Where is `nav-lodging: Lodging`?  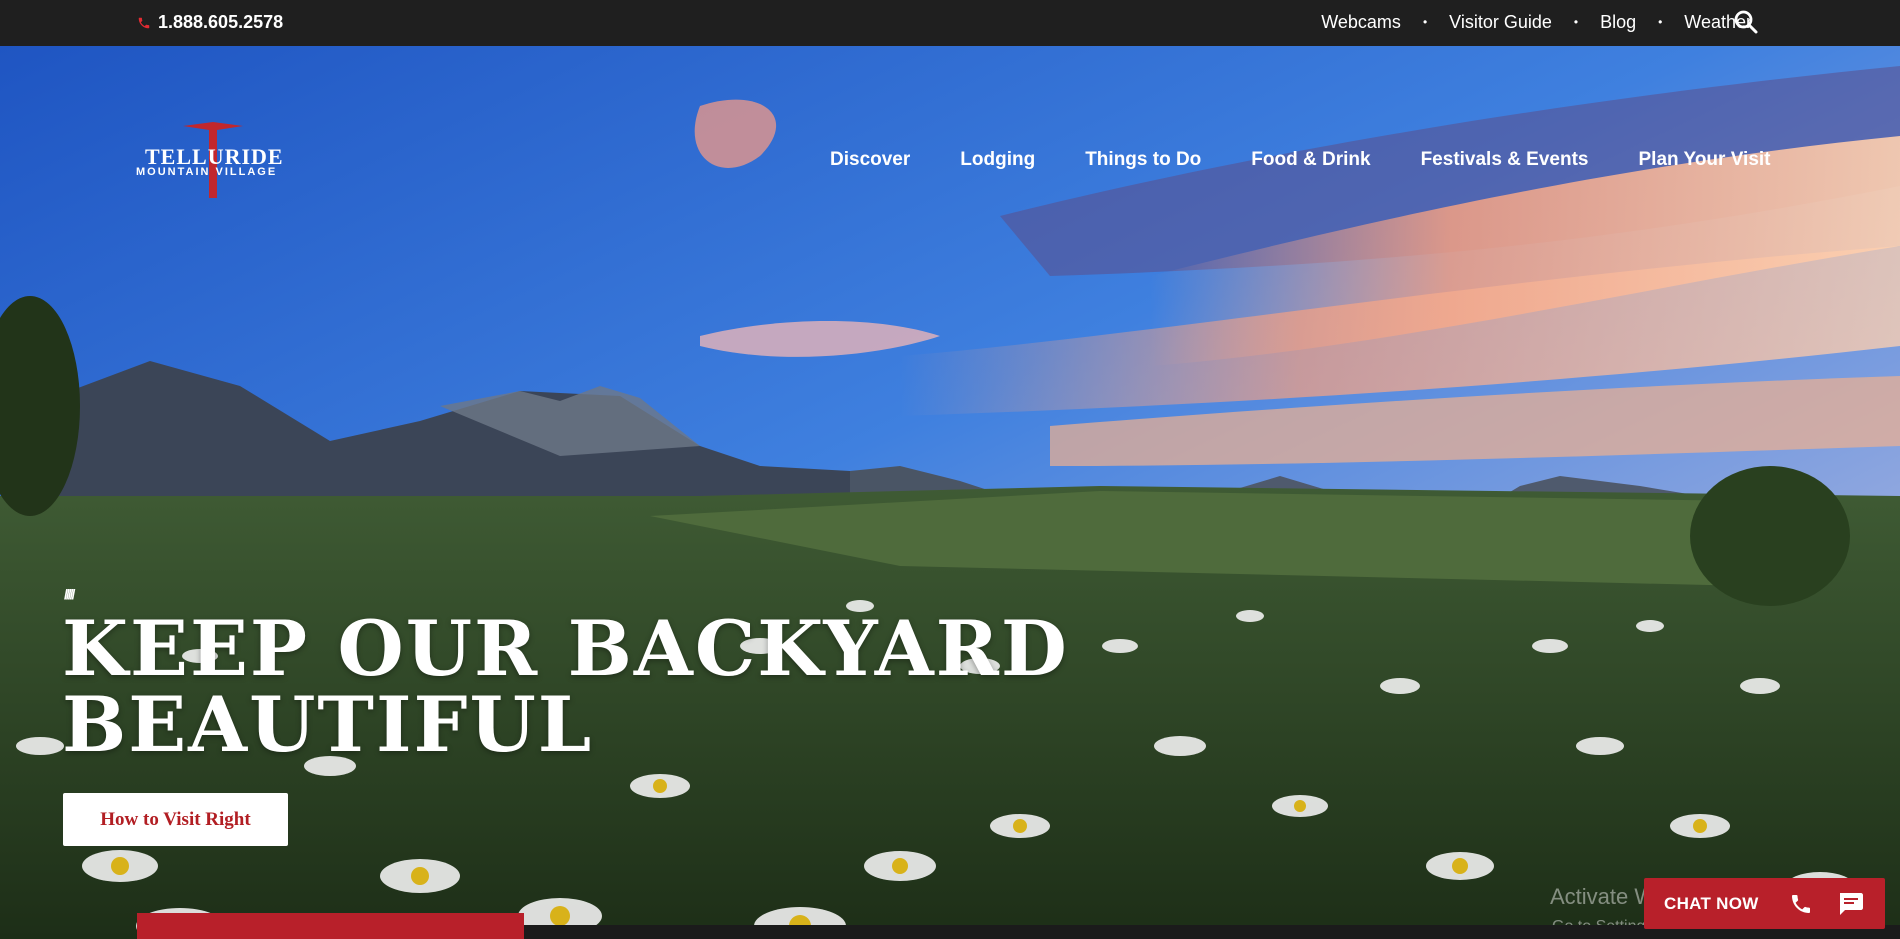
nav-lodging: Lodging is located at coordinates (997, 160).